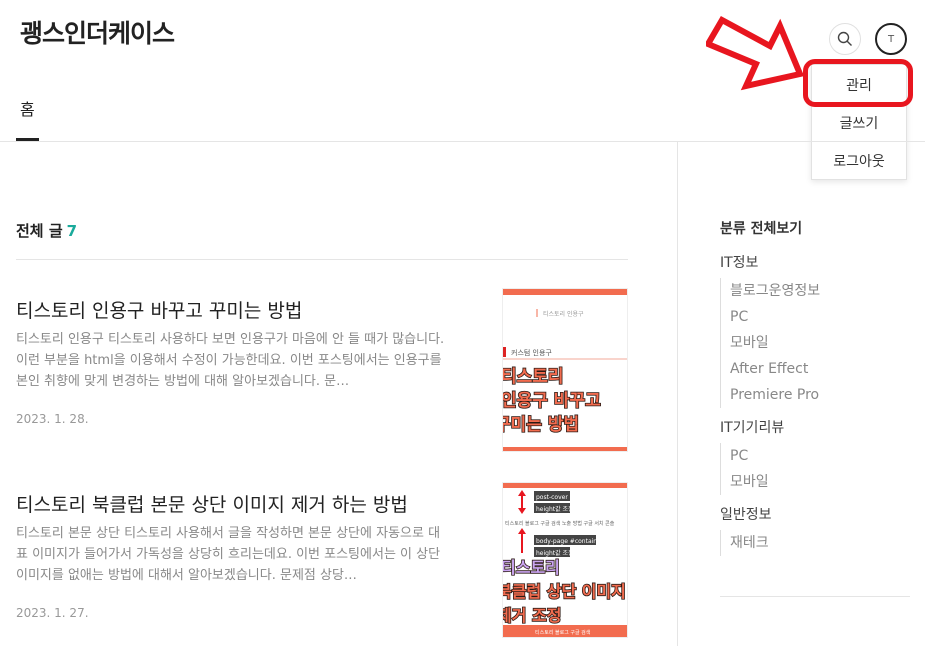 The width and height of the screenshot is (925, 646). Describe the element at coordinates (462, 141) in the screenshot. I see `nav-divider` at that location.